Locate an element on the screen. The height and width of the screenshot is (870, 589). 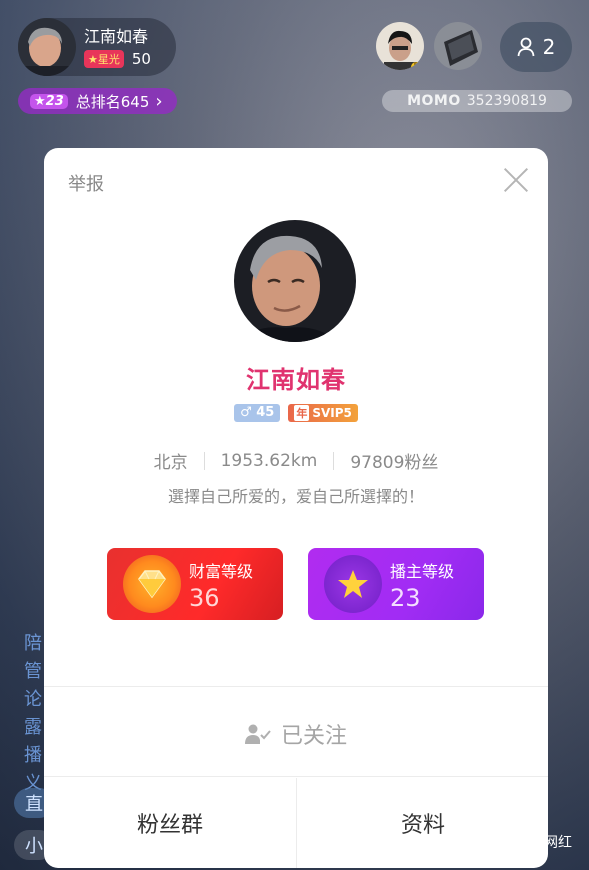
wealth-level-value: 36 is located at coordinates (204, 598).